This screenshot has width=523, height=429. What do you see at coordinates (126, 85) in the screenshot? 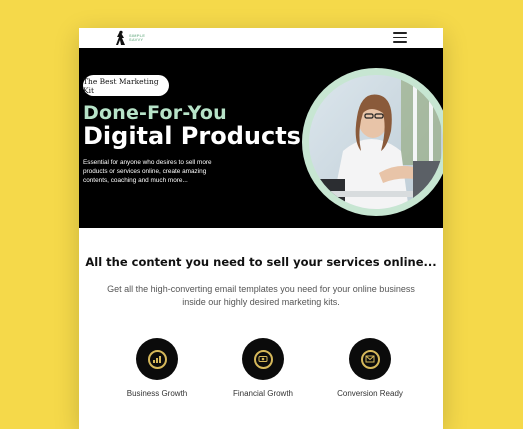
I see `badge-button: The Best Marketing Kit` at bounding box center [126, 85].